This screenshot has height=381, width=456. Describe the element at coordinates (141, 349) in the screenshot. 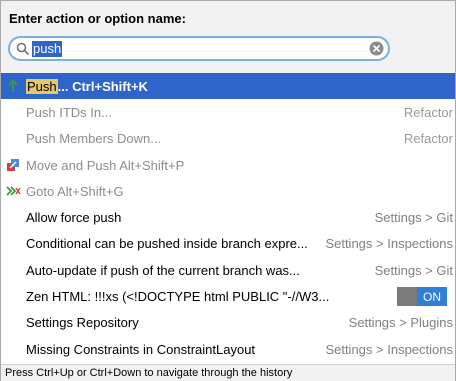

I see `result-label: Missing Constraints in ConstraintLayout` at that location.